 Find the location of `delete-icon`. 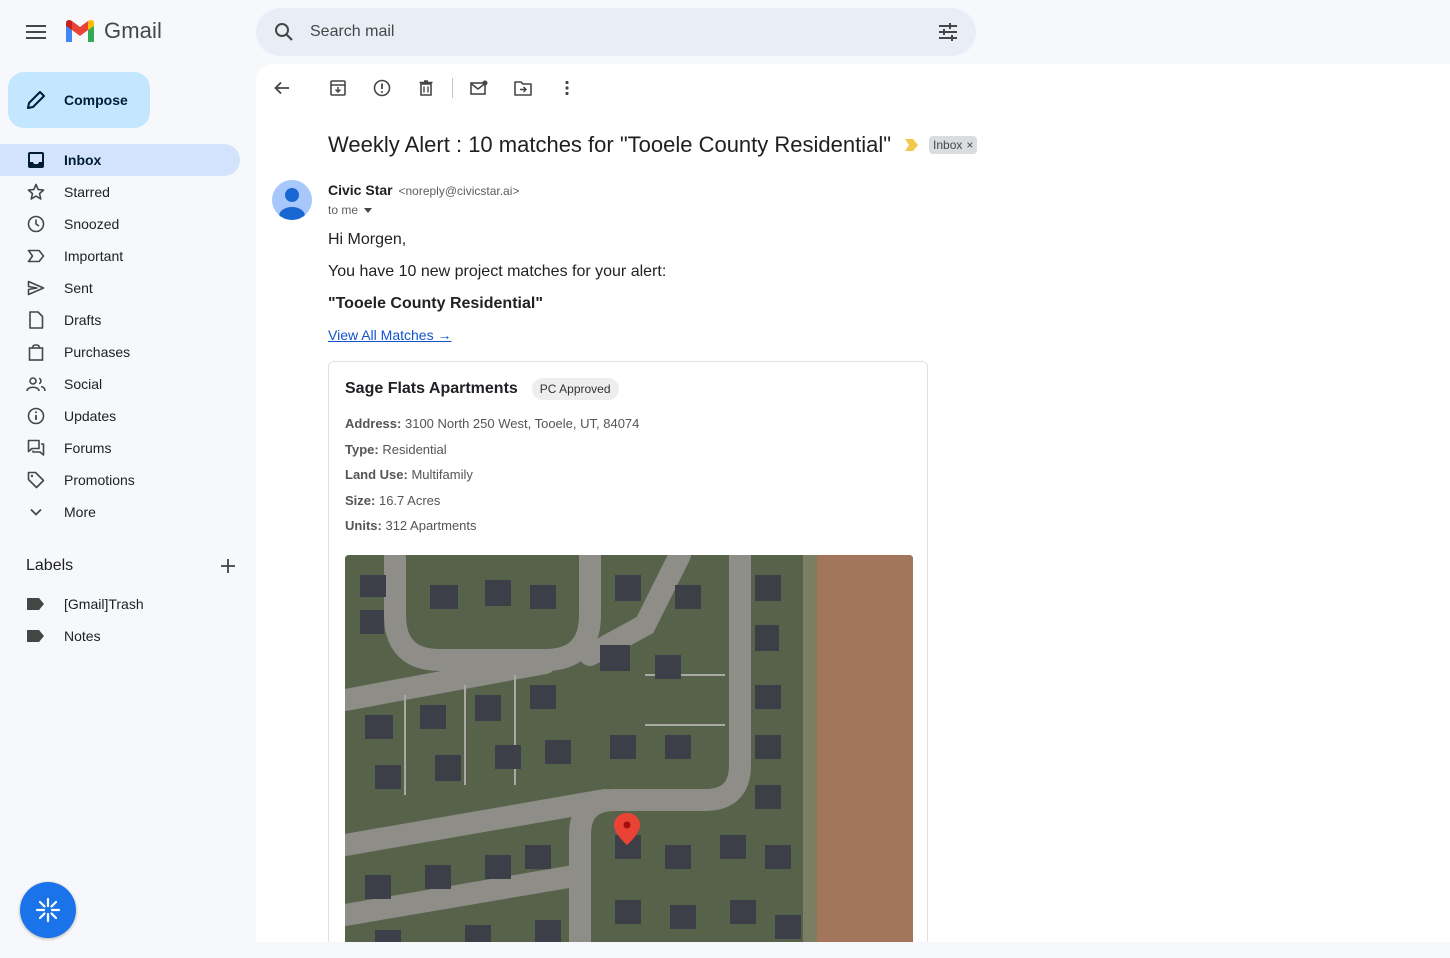

delete-icon is located at coordinates (426, 88).